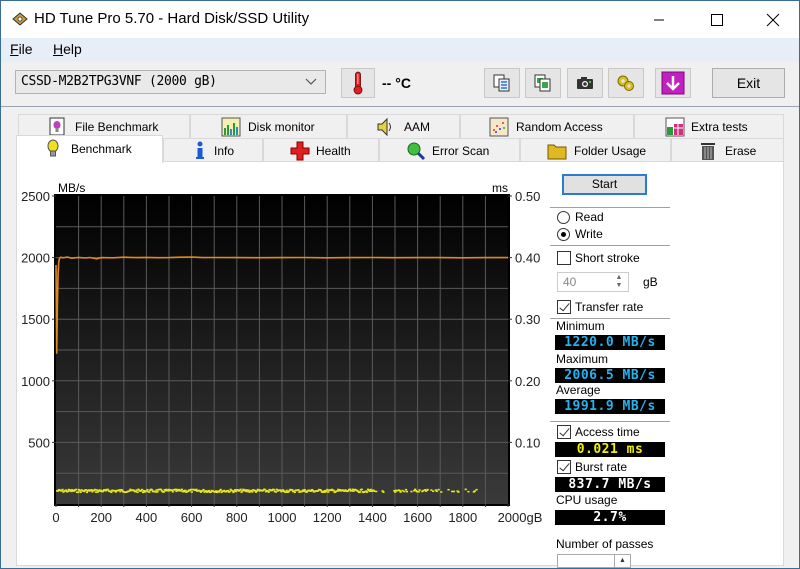 The height and width of the screenshot is (569, 800). I want to click on tab-erase: Erase, so click(727, 150).